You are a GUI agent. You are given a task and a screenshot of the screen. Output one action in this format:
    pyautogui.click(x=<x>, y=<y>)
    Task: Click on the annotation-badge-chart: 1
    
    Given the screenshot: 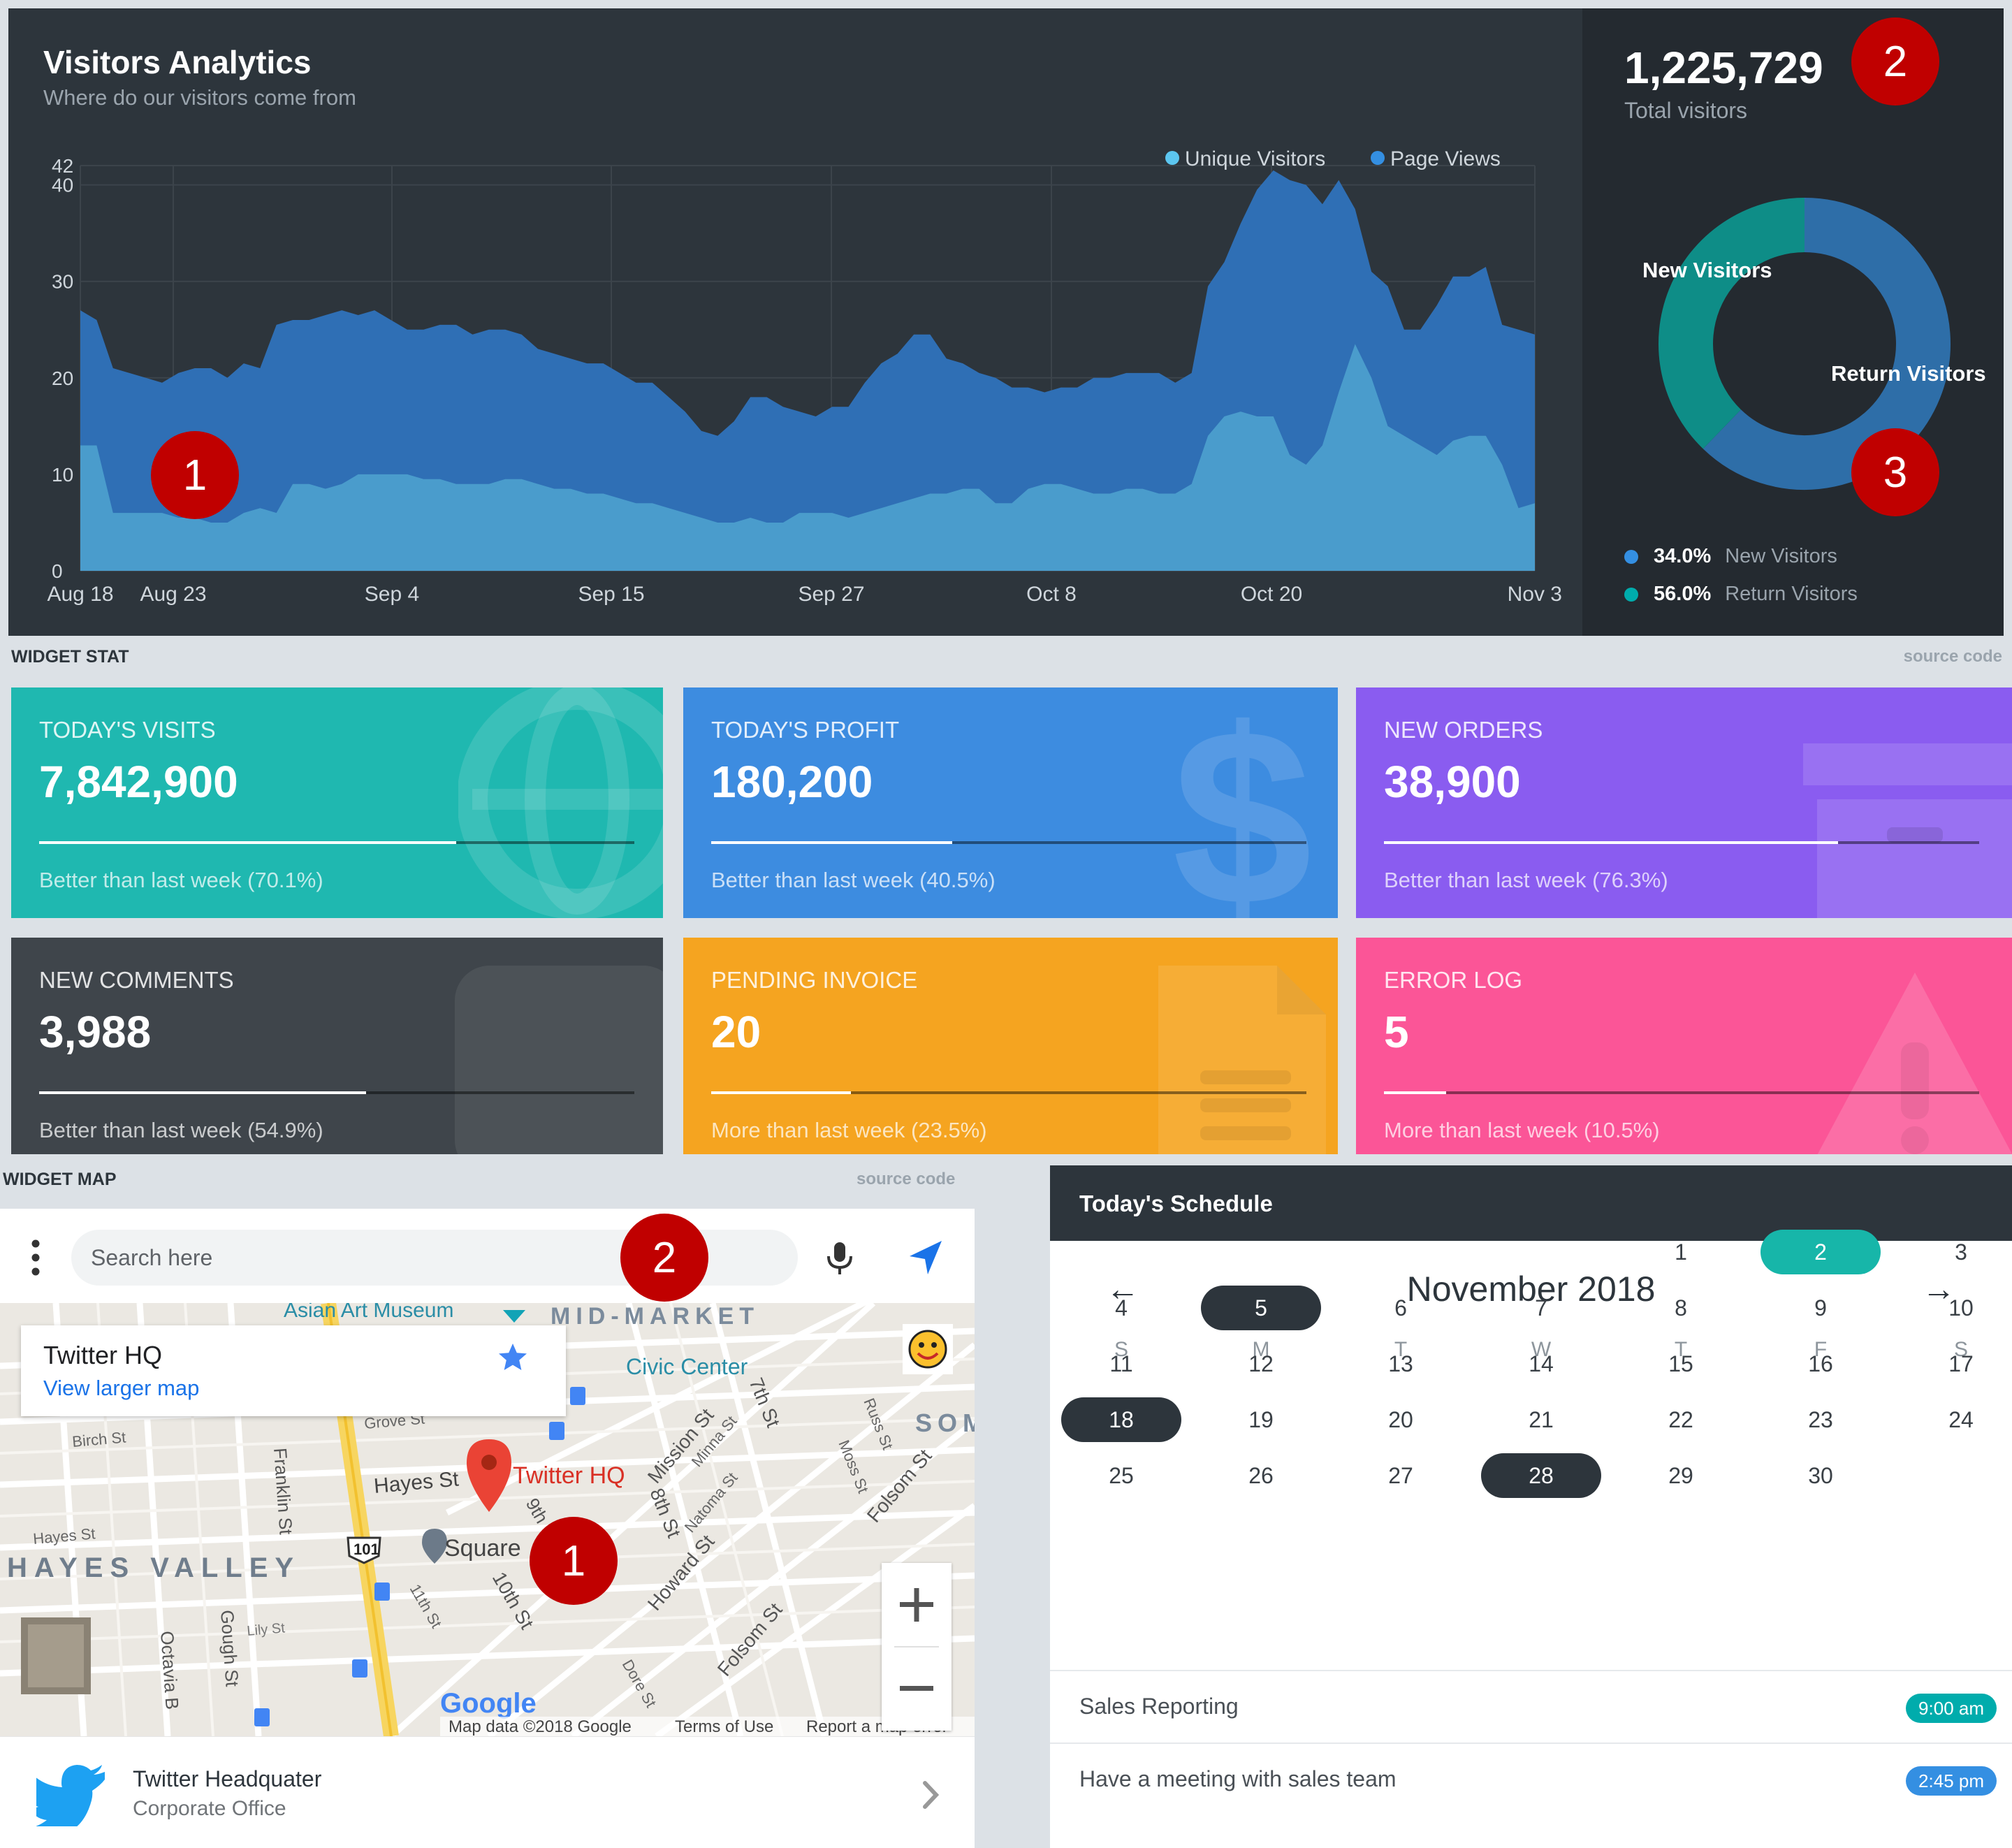 What is the action you would take?
    pyautogui.click(x=195, y=475)
    